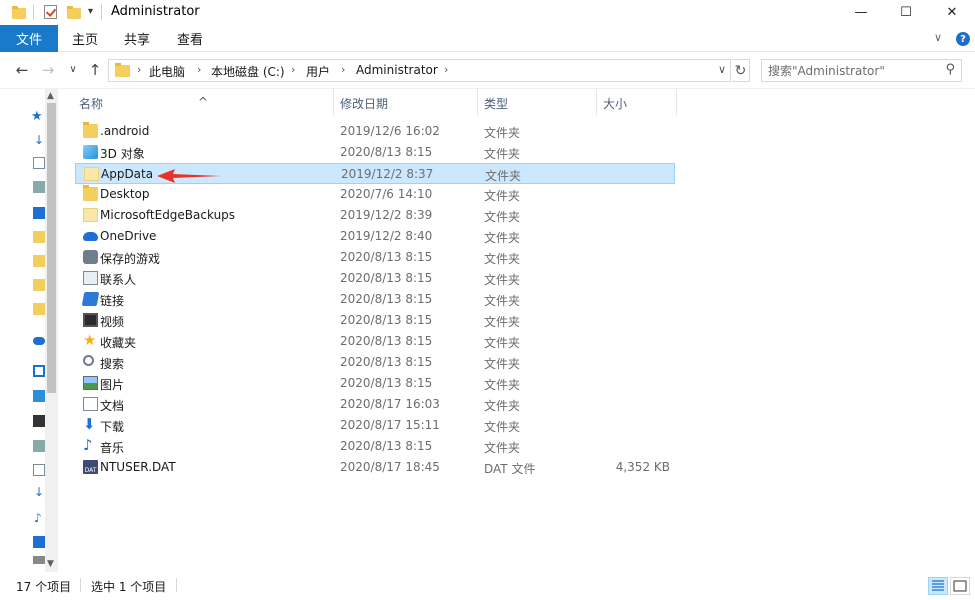 Image resolution: width=975 pixels, height=600 pixels. I want to click on details-view-icon, so click(938, 586).